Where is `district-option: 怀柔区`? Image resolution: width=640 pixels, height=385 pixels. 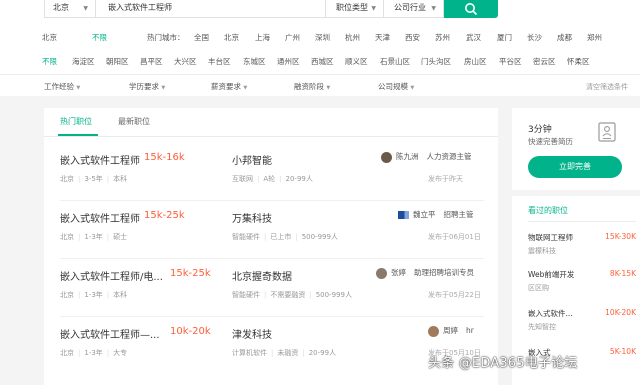
district-option: 怀柔区 is located at coordinates (578, 62).